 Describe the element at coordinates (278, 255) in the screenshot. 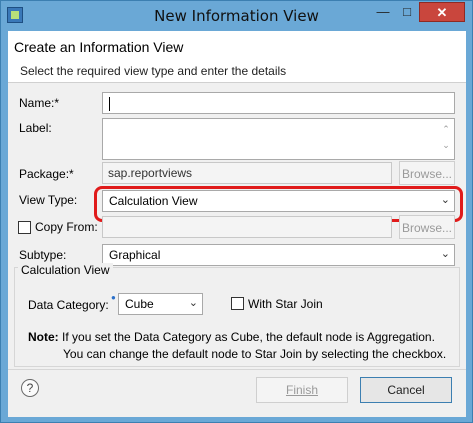

I see `subtype-select: Graphical ⌄` at that location.